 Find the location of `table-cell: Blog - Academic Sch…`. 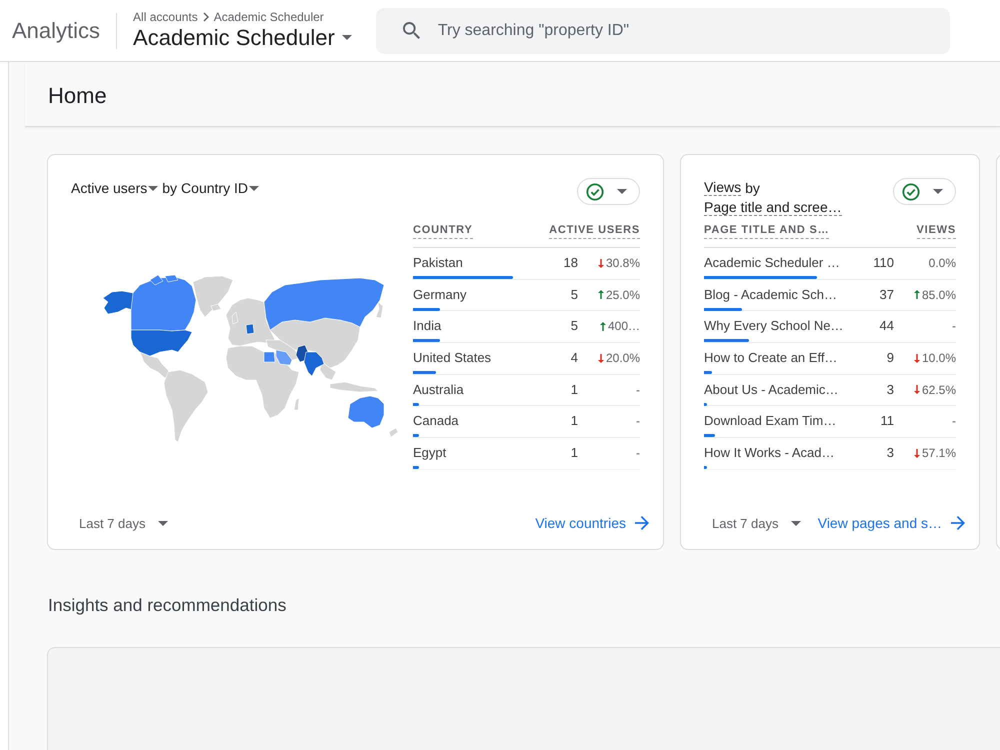

table-cell: Blog - Academic Sch… is located at coordinates (770, 295).